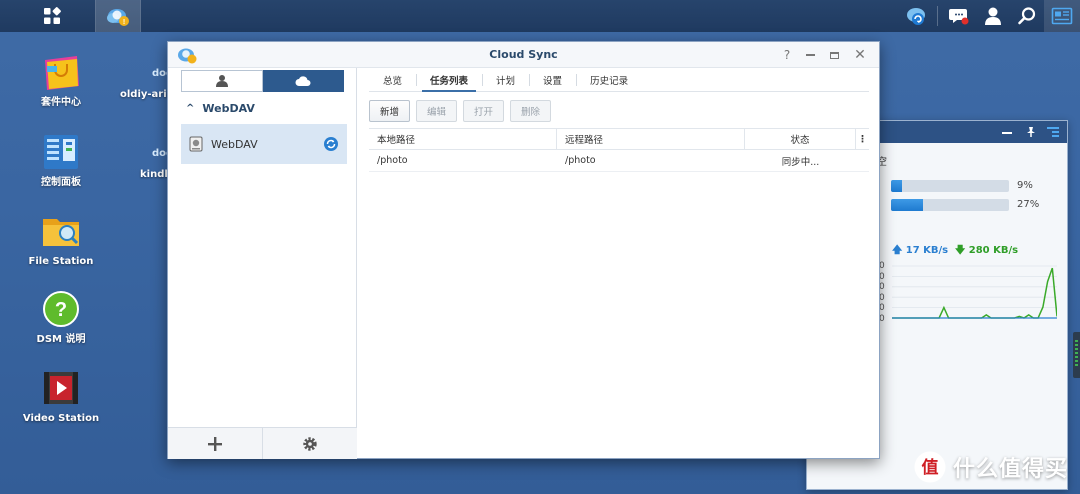 This screenshot has height=494, width=1080. What do you see at coordinates (580, 160) in the screenshot?
I see `row-remote-path: /photo` at bounding box center [580, 160].